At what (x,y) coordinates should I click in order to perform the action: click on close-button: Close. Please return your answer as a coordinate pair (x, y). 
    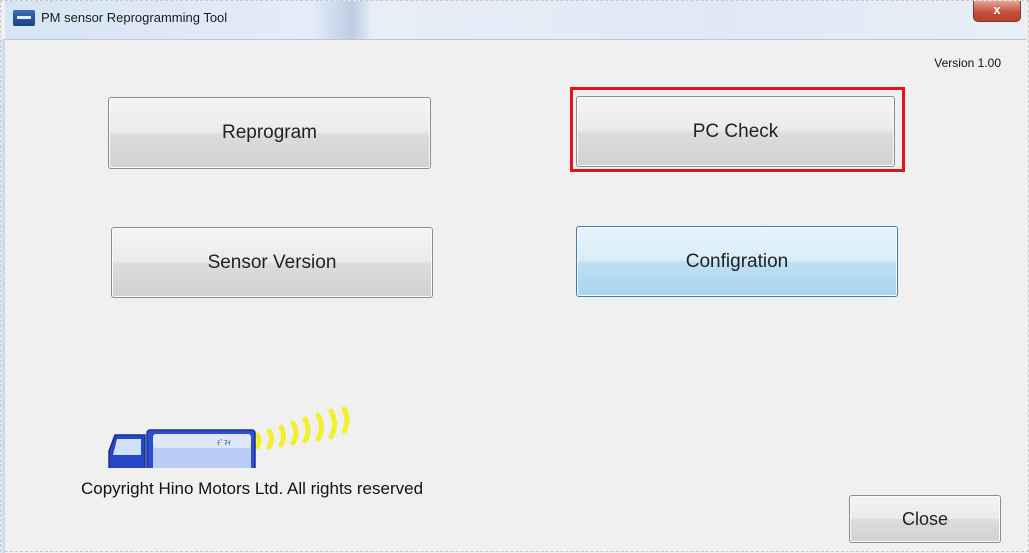
    Looking at the image, I should click on (925, 519).